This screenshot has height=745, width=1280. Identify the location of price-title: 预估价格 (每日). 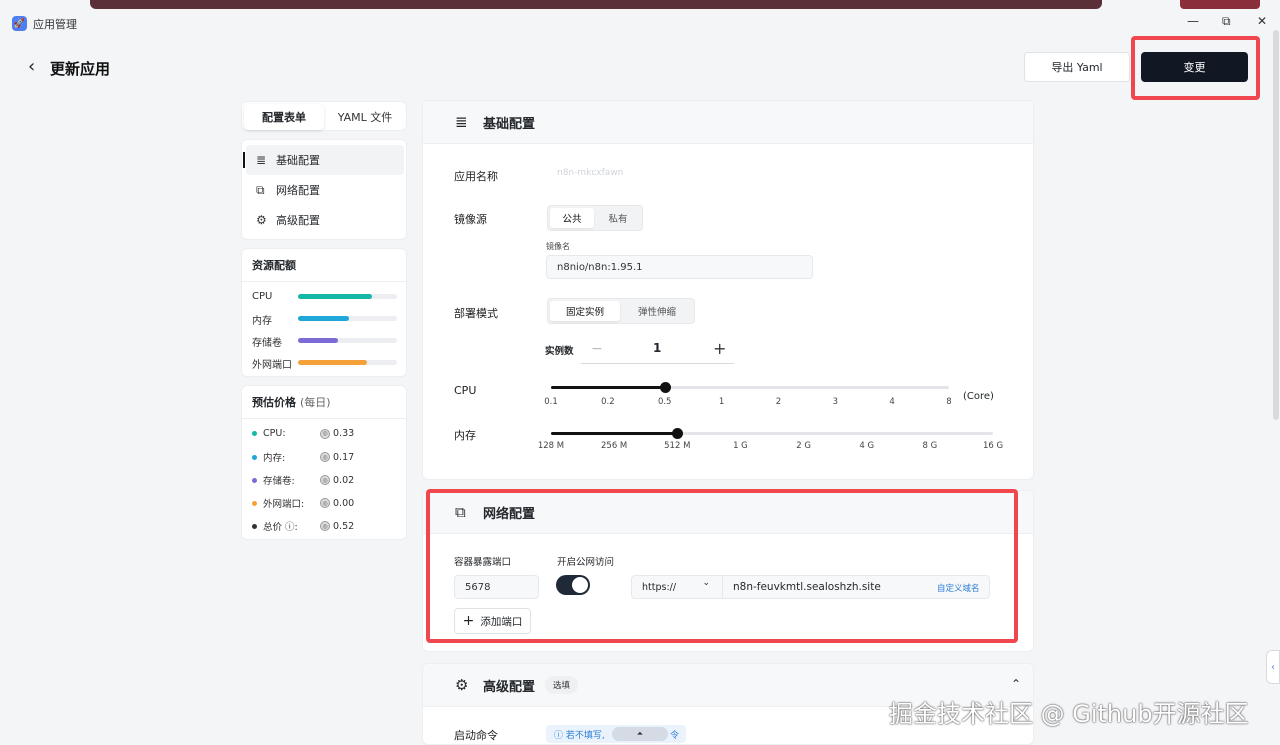
(324, 402).